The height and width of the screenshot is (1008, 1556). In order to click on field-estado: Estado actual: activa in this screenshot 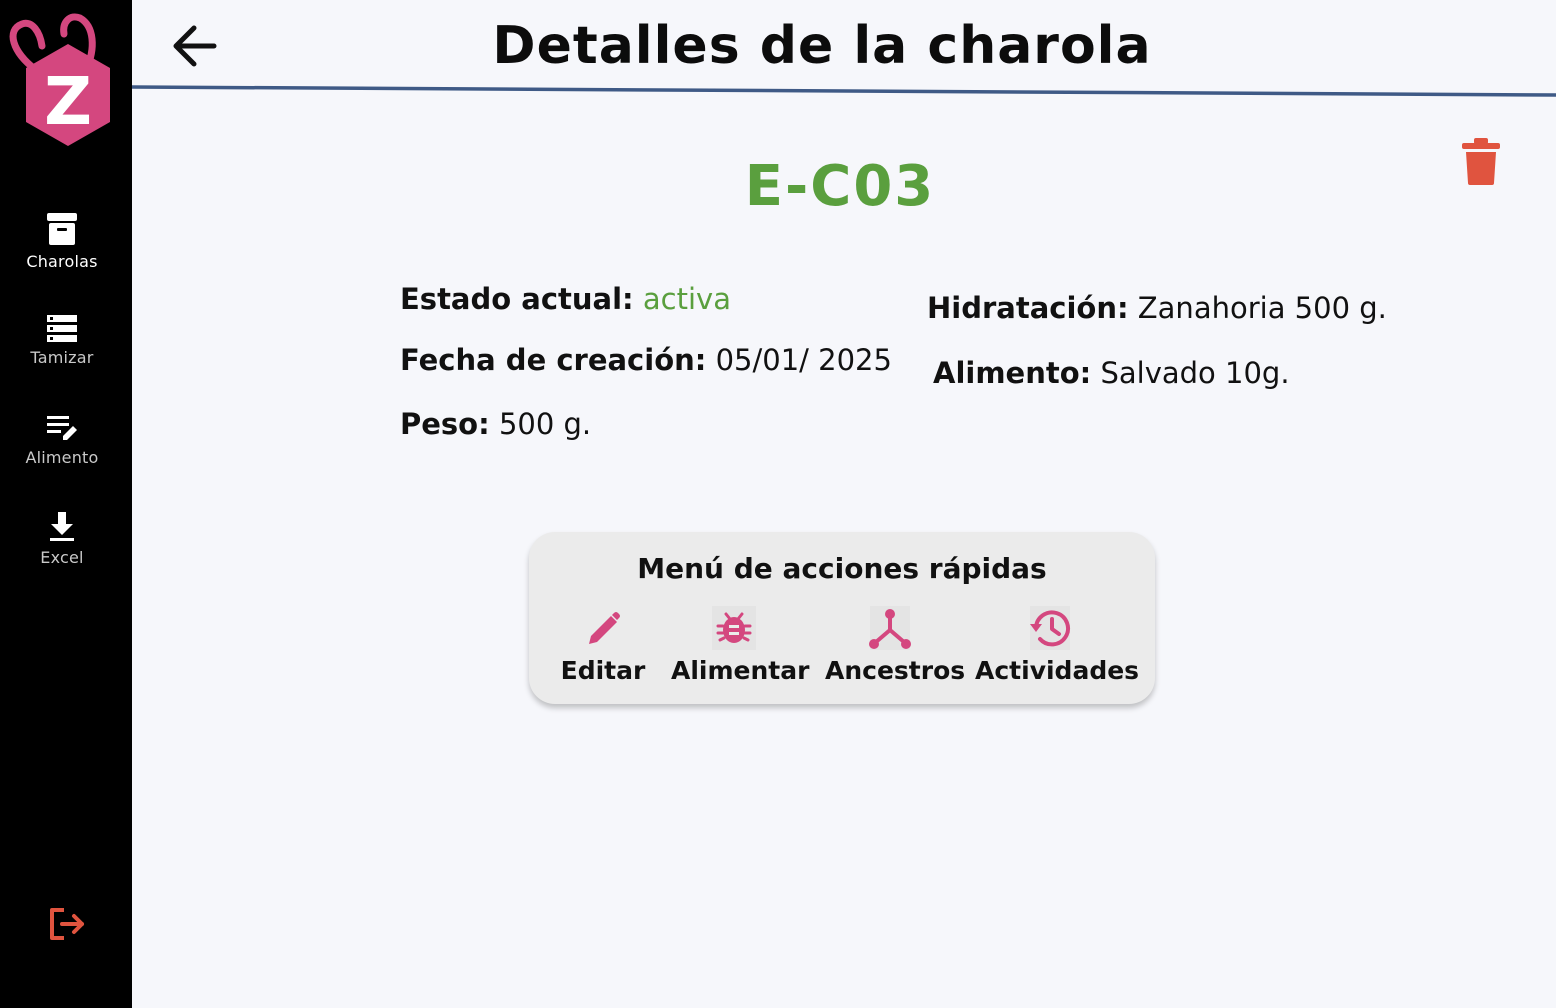, I will do `click(565, 299)`.